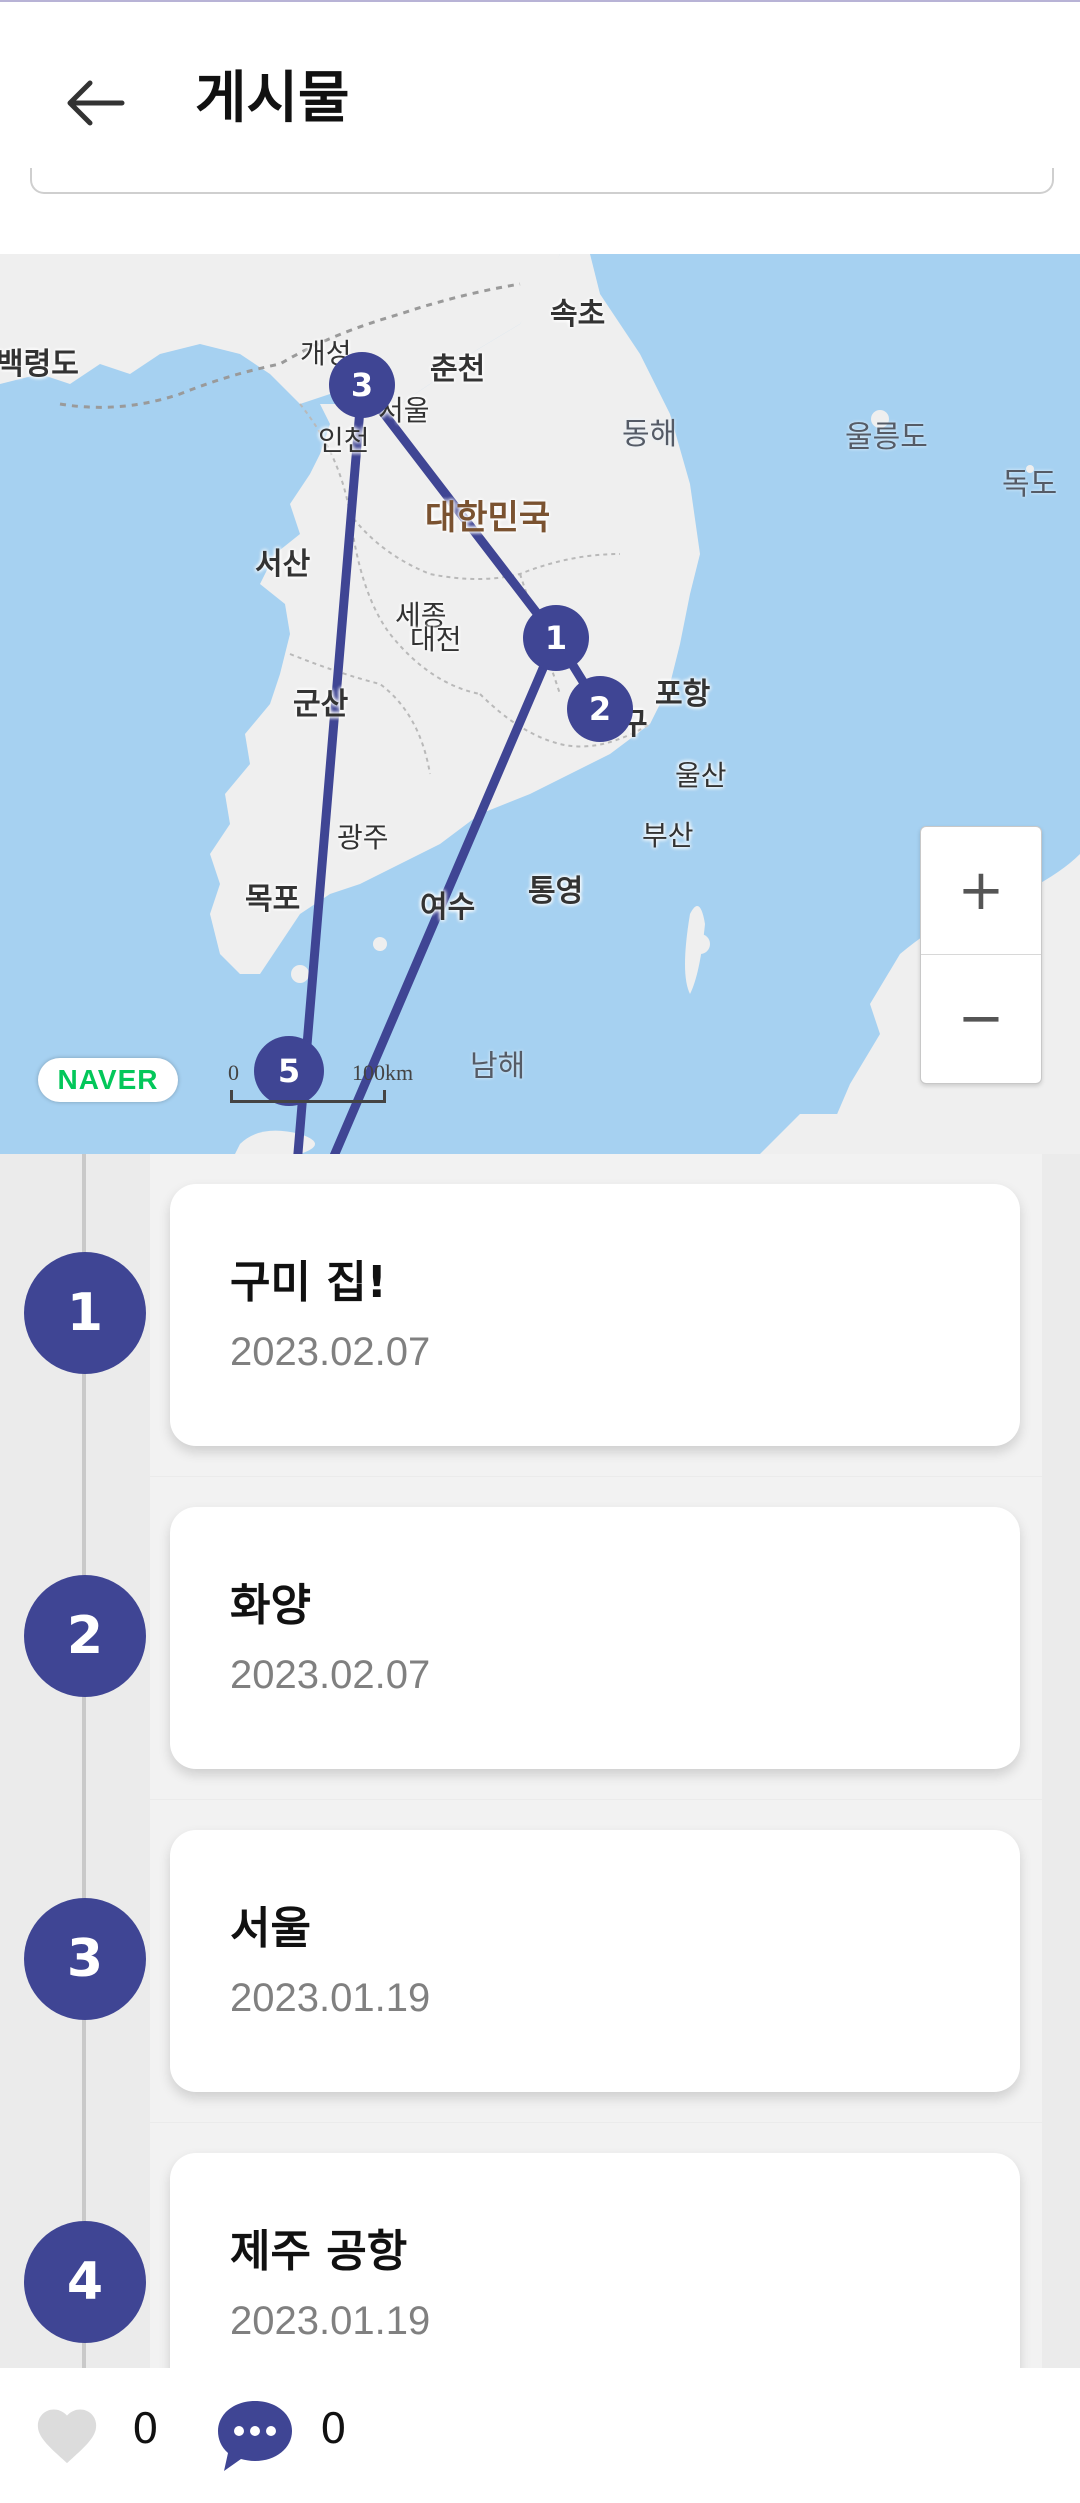  I want to click on timeline-stop: 3 서울 2023.01.19, so click(540, 1961).